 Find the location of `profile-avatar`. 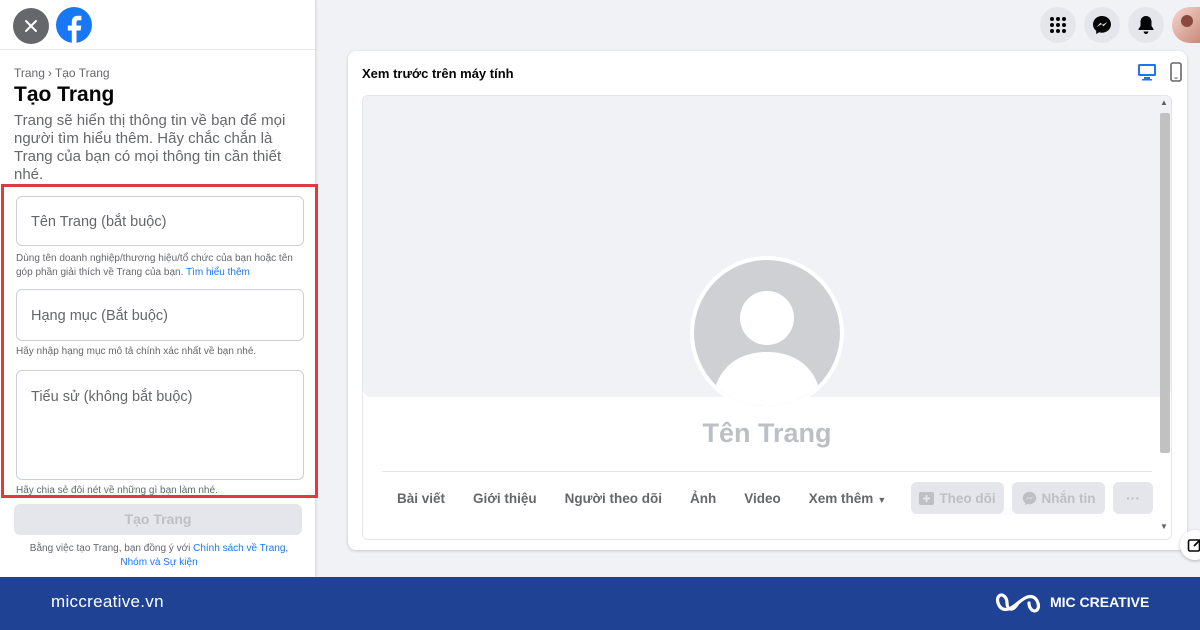

profile-avatar is located at coordinates (1186, 25).